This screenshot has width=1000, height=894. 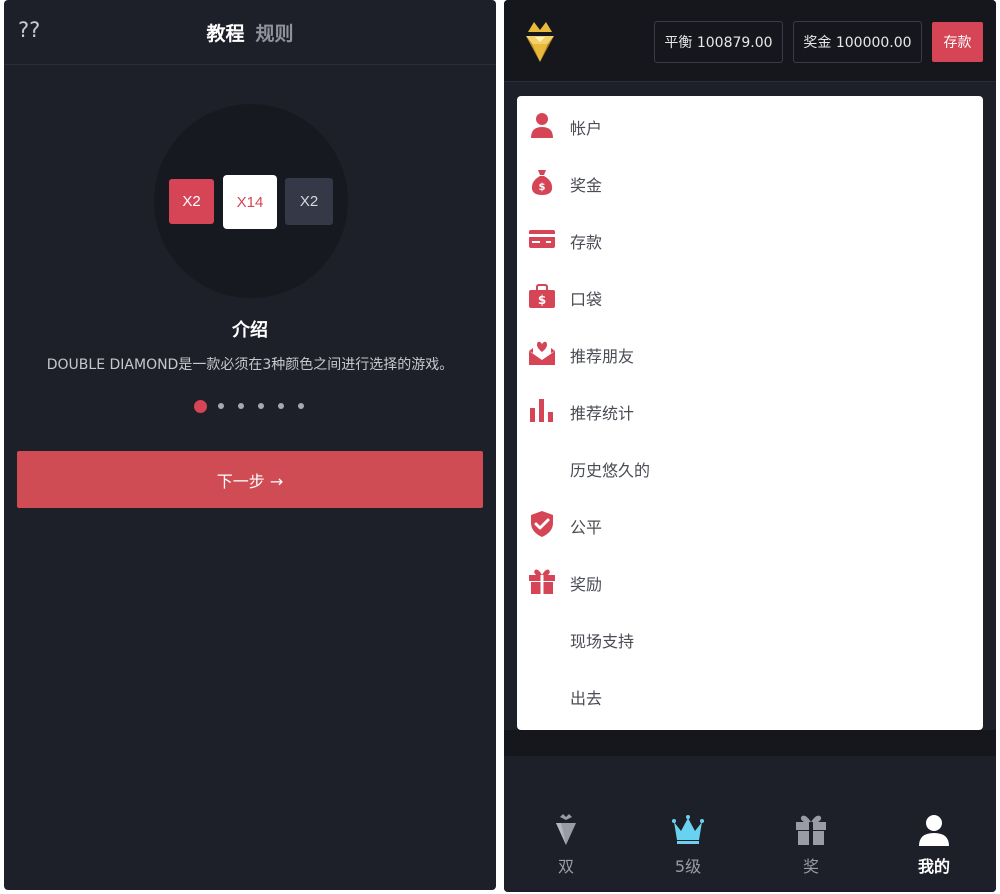 I want to click on nav-label: 奖, so click(x=810, y=866).